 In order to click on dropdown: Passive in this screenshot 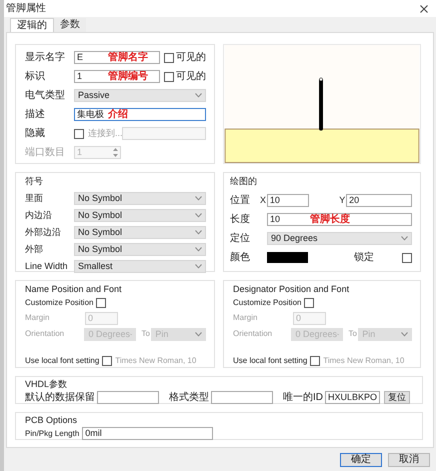, I will do `click(140, 95)`.